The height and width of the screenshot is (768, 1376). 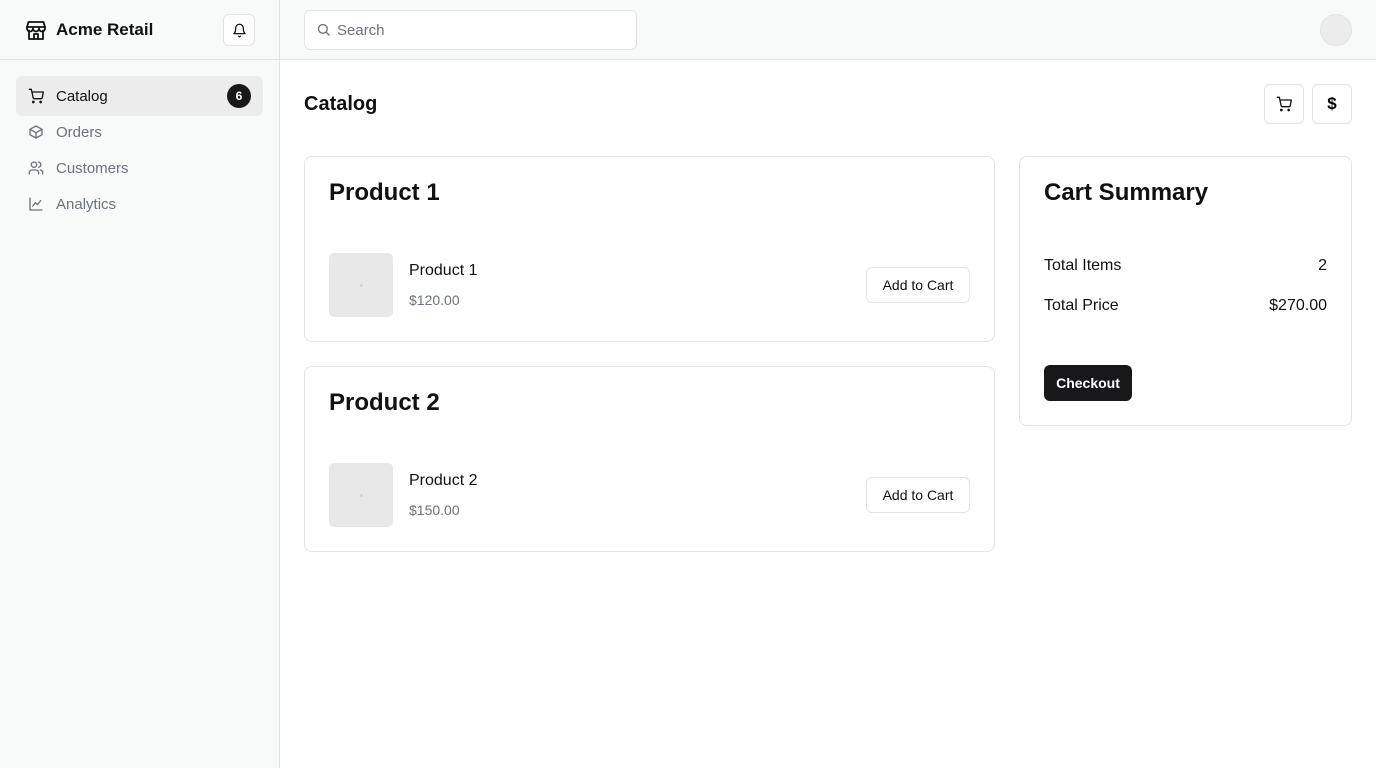 What do you see at coordinates (1088, 383) in the screenshot?
I see `checkout-button: Checkout` at bounding box center [1088, 383].